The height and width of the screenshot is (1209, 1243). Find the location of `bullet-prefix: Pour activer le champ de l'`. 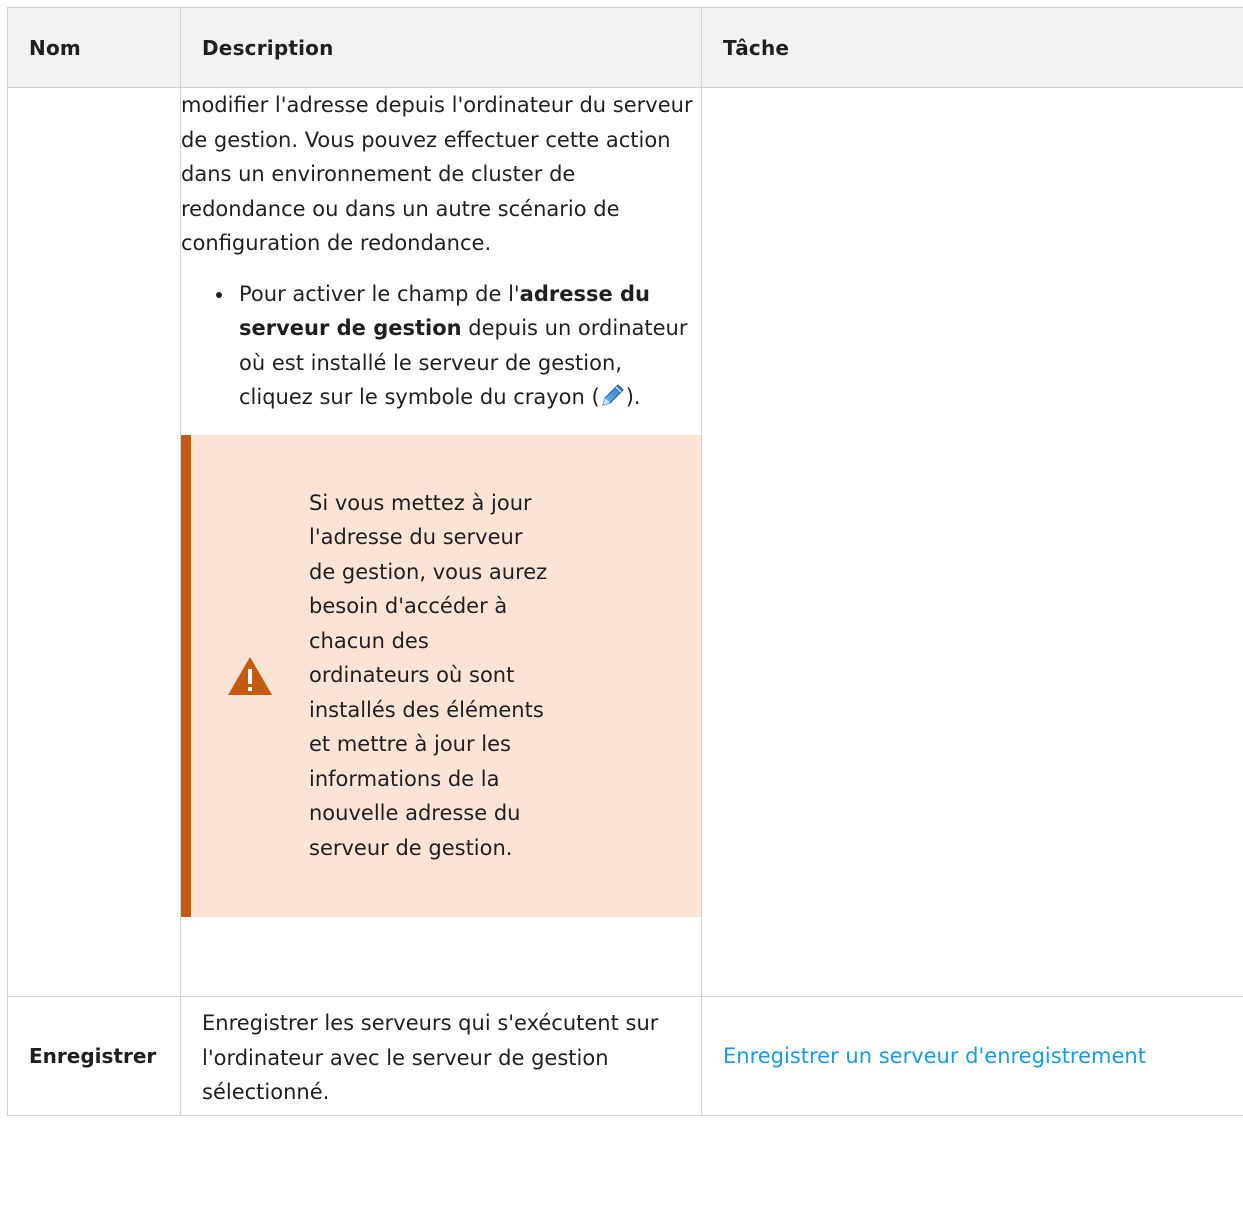

bullet-prefix: Pour activer le champ de l' is located at coordinates (379, 293).